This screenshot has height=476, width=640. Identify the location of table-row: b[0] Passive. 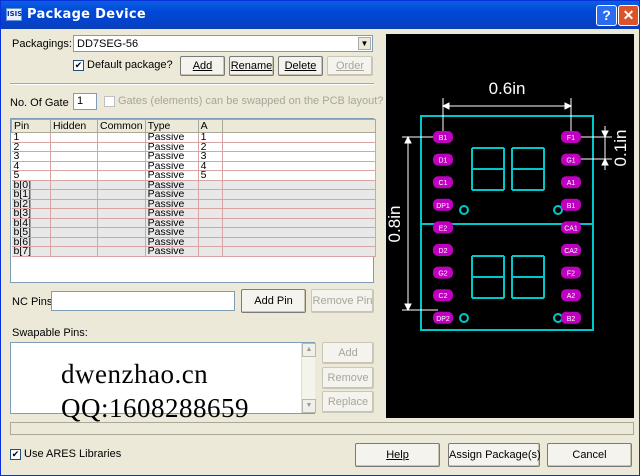
(193, 185).